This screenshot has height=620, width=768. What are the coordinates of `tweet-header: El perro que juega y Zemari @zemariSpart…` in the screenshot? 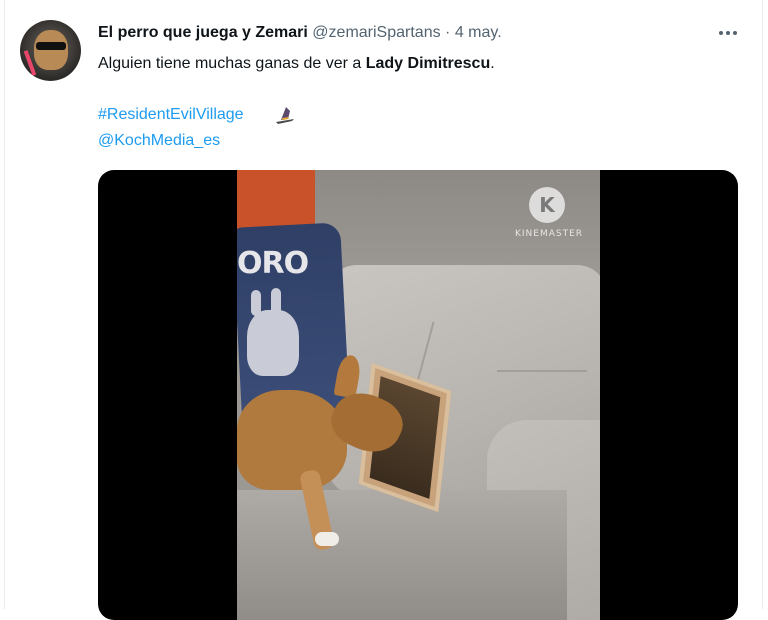 It's located at (300, 33).